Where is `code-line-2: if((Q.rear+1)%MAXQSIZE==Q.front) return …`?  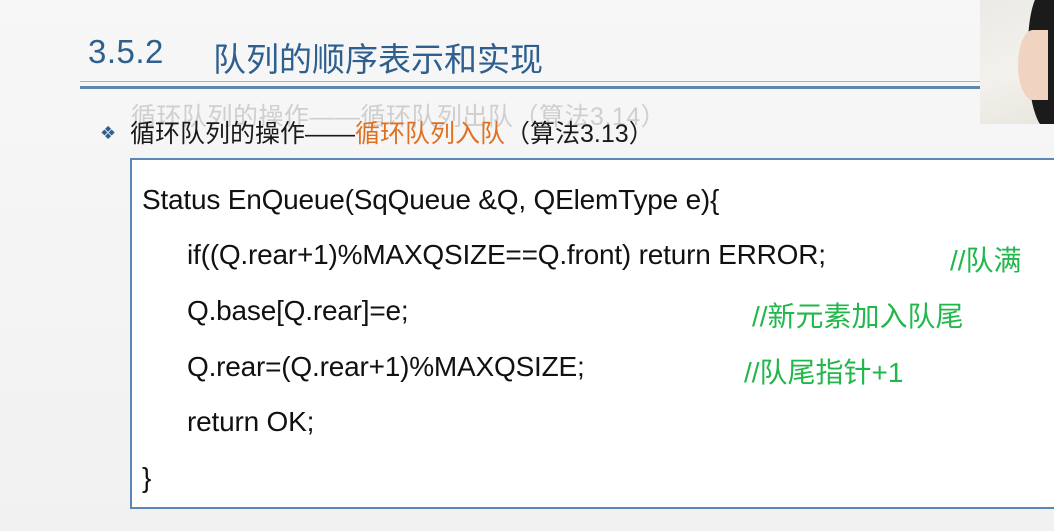 code-line-2: if((Q.rear+1)%MAXQSIZE==Q.front) return … is located at coordinates (506, 254).